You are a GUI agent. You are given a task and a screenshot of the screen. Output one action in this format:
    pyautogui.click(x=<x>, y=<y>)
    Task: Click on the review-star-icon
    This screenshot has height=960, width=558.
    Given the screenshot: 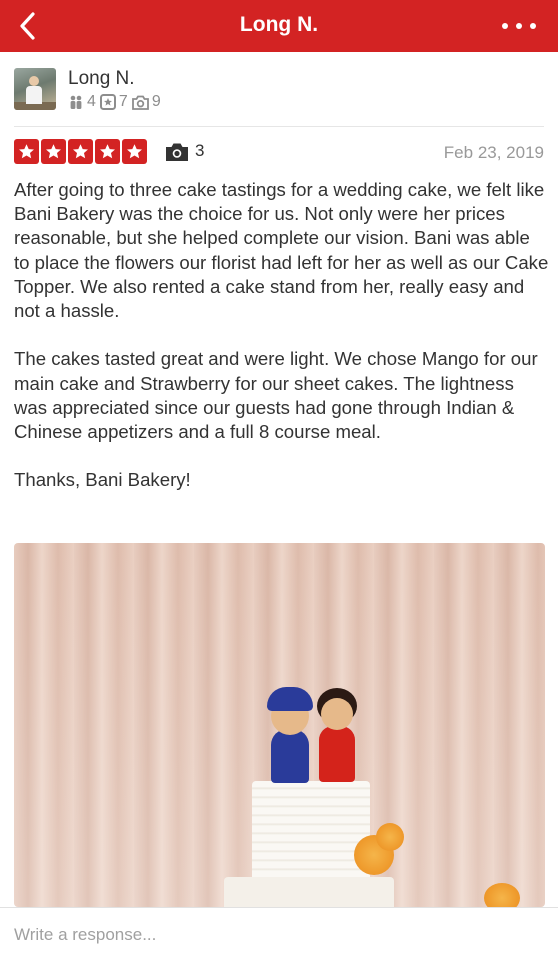 What is the action you would take?
    pyautogui.click(x=107, y=102)
    